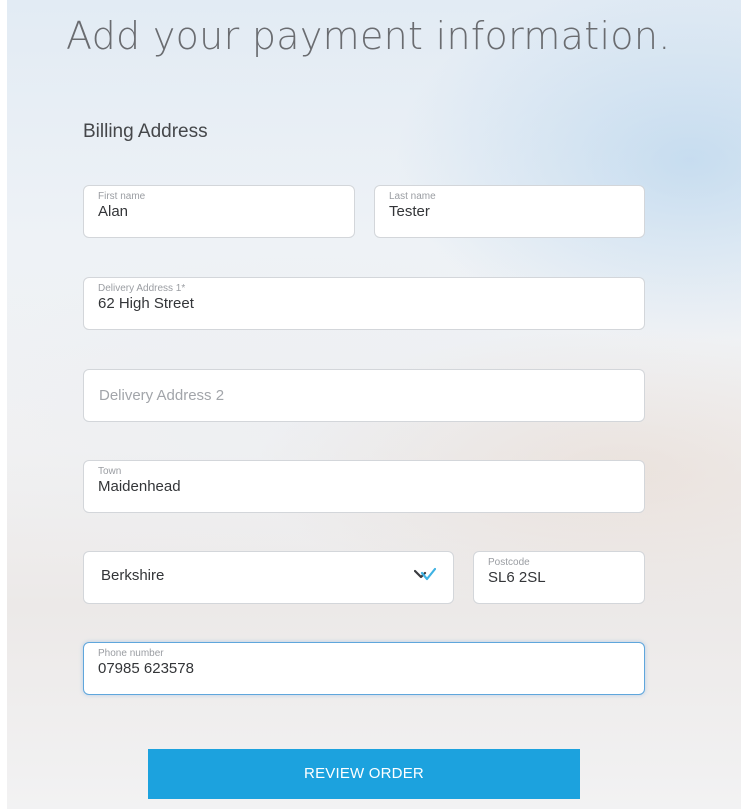  Describe the element at coordinates (509, 562) in the screenshot. I see `postcode-label: Postcode` at that location.